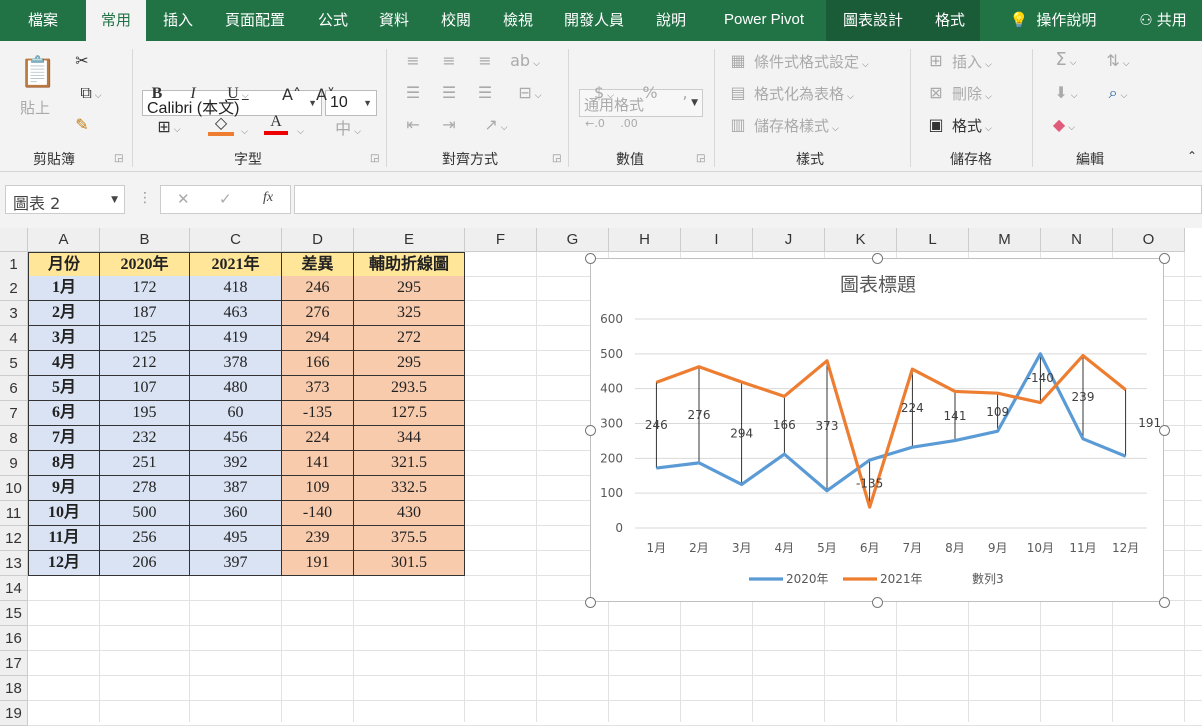 This screenshot has width=1202, height=726. What do you see at coordinates (409, 313) in the screenshot?
I see `table-cell: 325` at bounding box center [409, 313].